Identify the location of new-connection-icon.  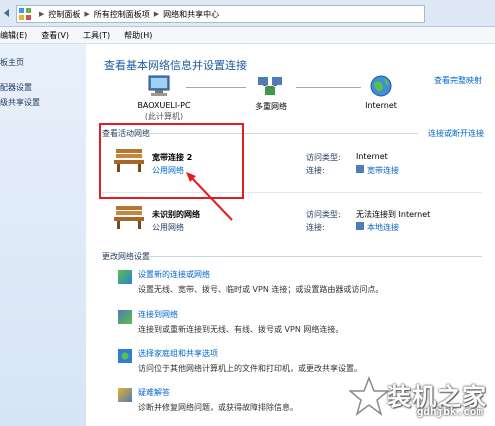
(125, 277).